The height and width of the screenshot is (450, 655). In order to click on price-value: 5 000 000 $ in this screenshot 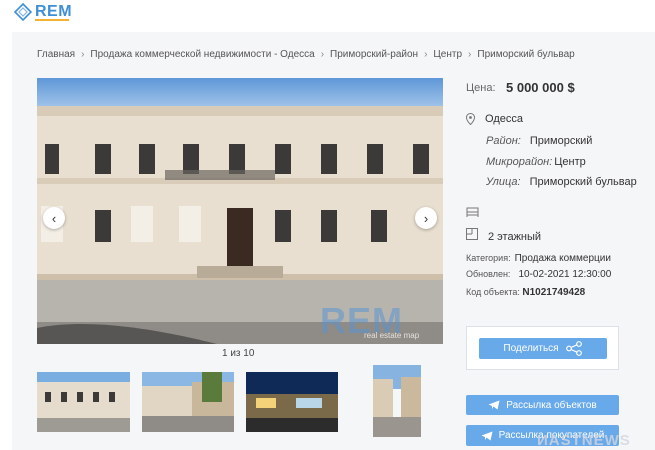, I will do `click(540, 87)`.